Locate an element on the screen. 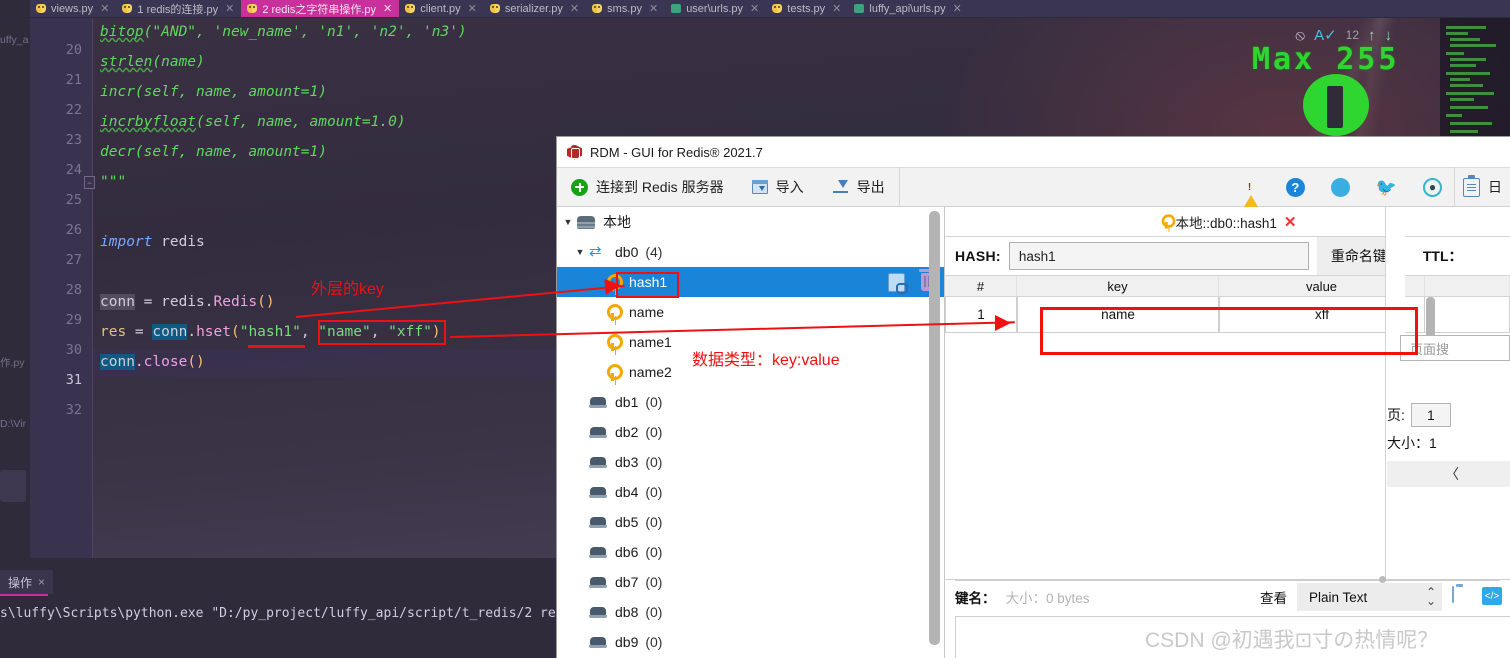  code-line-24: decr(self, name, amount=1) is located at coordinates (213, 152).